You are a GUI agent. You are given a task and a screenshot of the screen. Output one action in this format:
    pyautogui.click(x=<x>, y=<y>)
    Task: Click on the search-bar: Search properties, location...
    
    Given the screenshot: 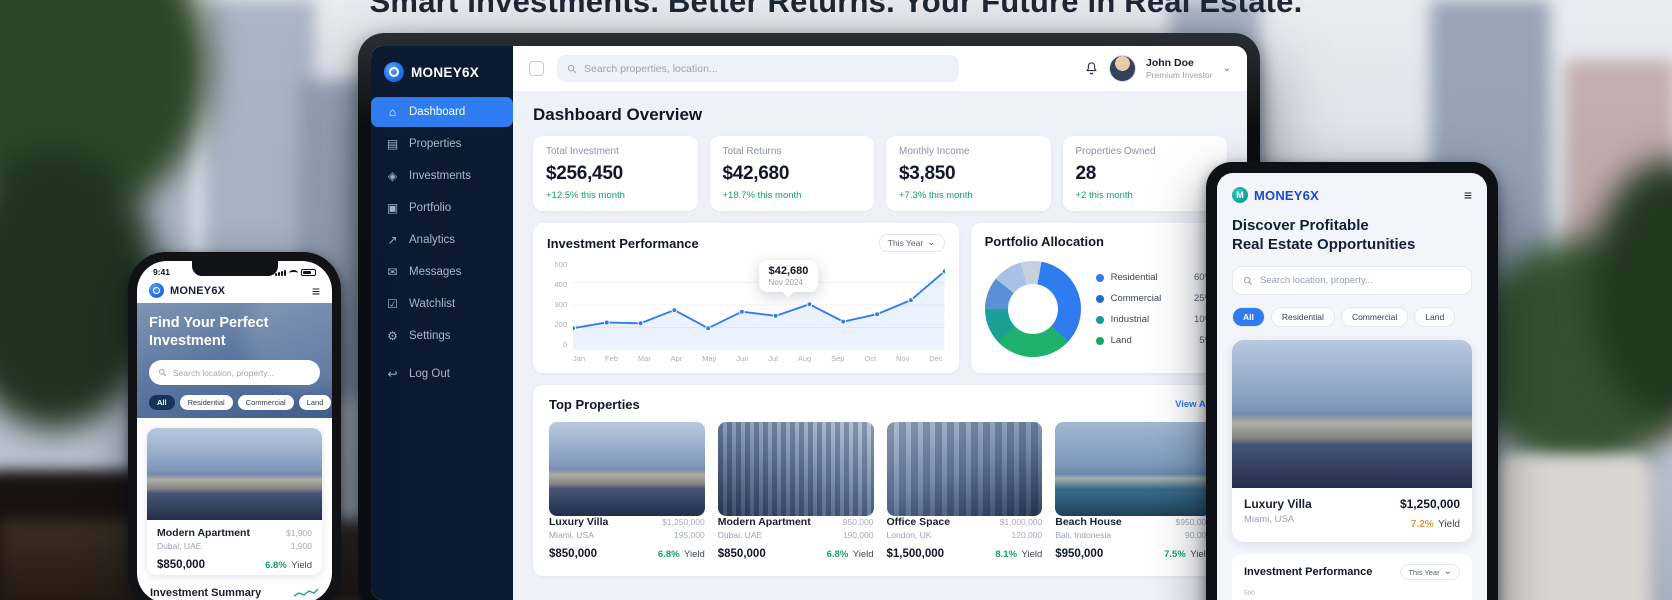 What is the action you would take?
    pyautogui.click(x=758, y=68)
    